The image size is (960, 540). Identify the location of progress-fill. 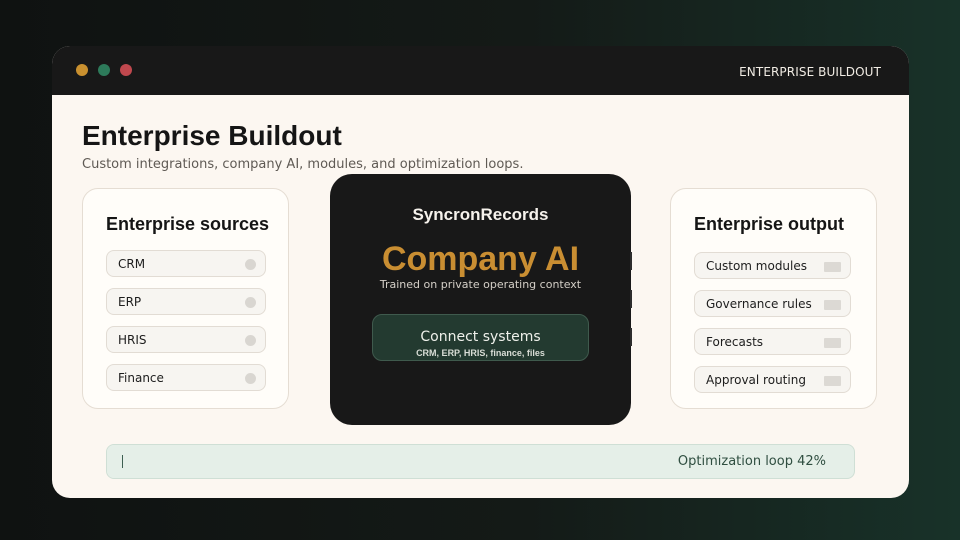
(264, 461).